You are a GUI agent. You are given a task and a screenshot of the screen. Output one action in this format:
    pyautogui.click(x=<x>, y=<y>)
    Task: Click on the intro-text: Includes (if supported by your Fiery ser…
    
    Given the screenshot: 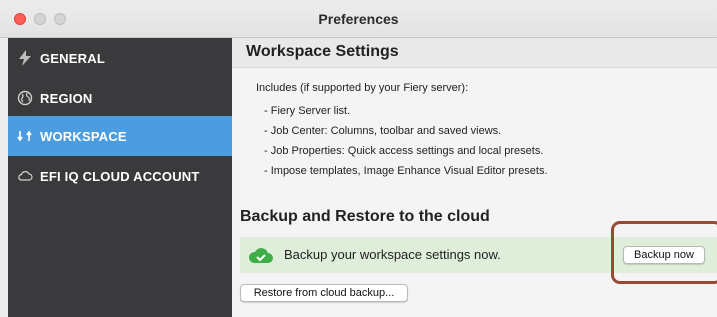 What is the action you would take?
    pyautogui.click(x=362, y=88)
    